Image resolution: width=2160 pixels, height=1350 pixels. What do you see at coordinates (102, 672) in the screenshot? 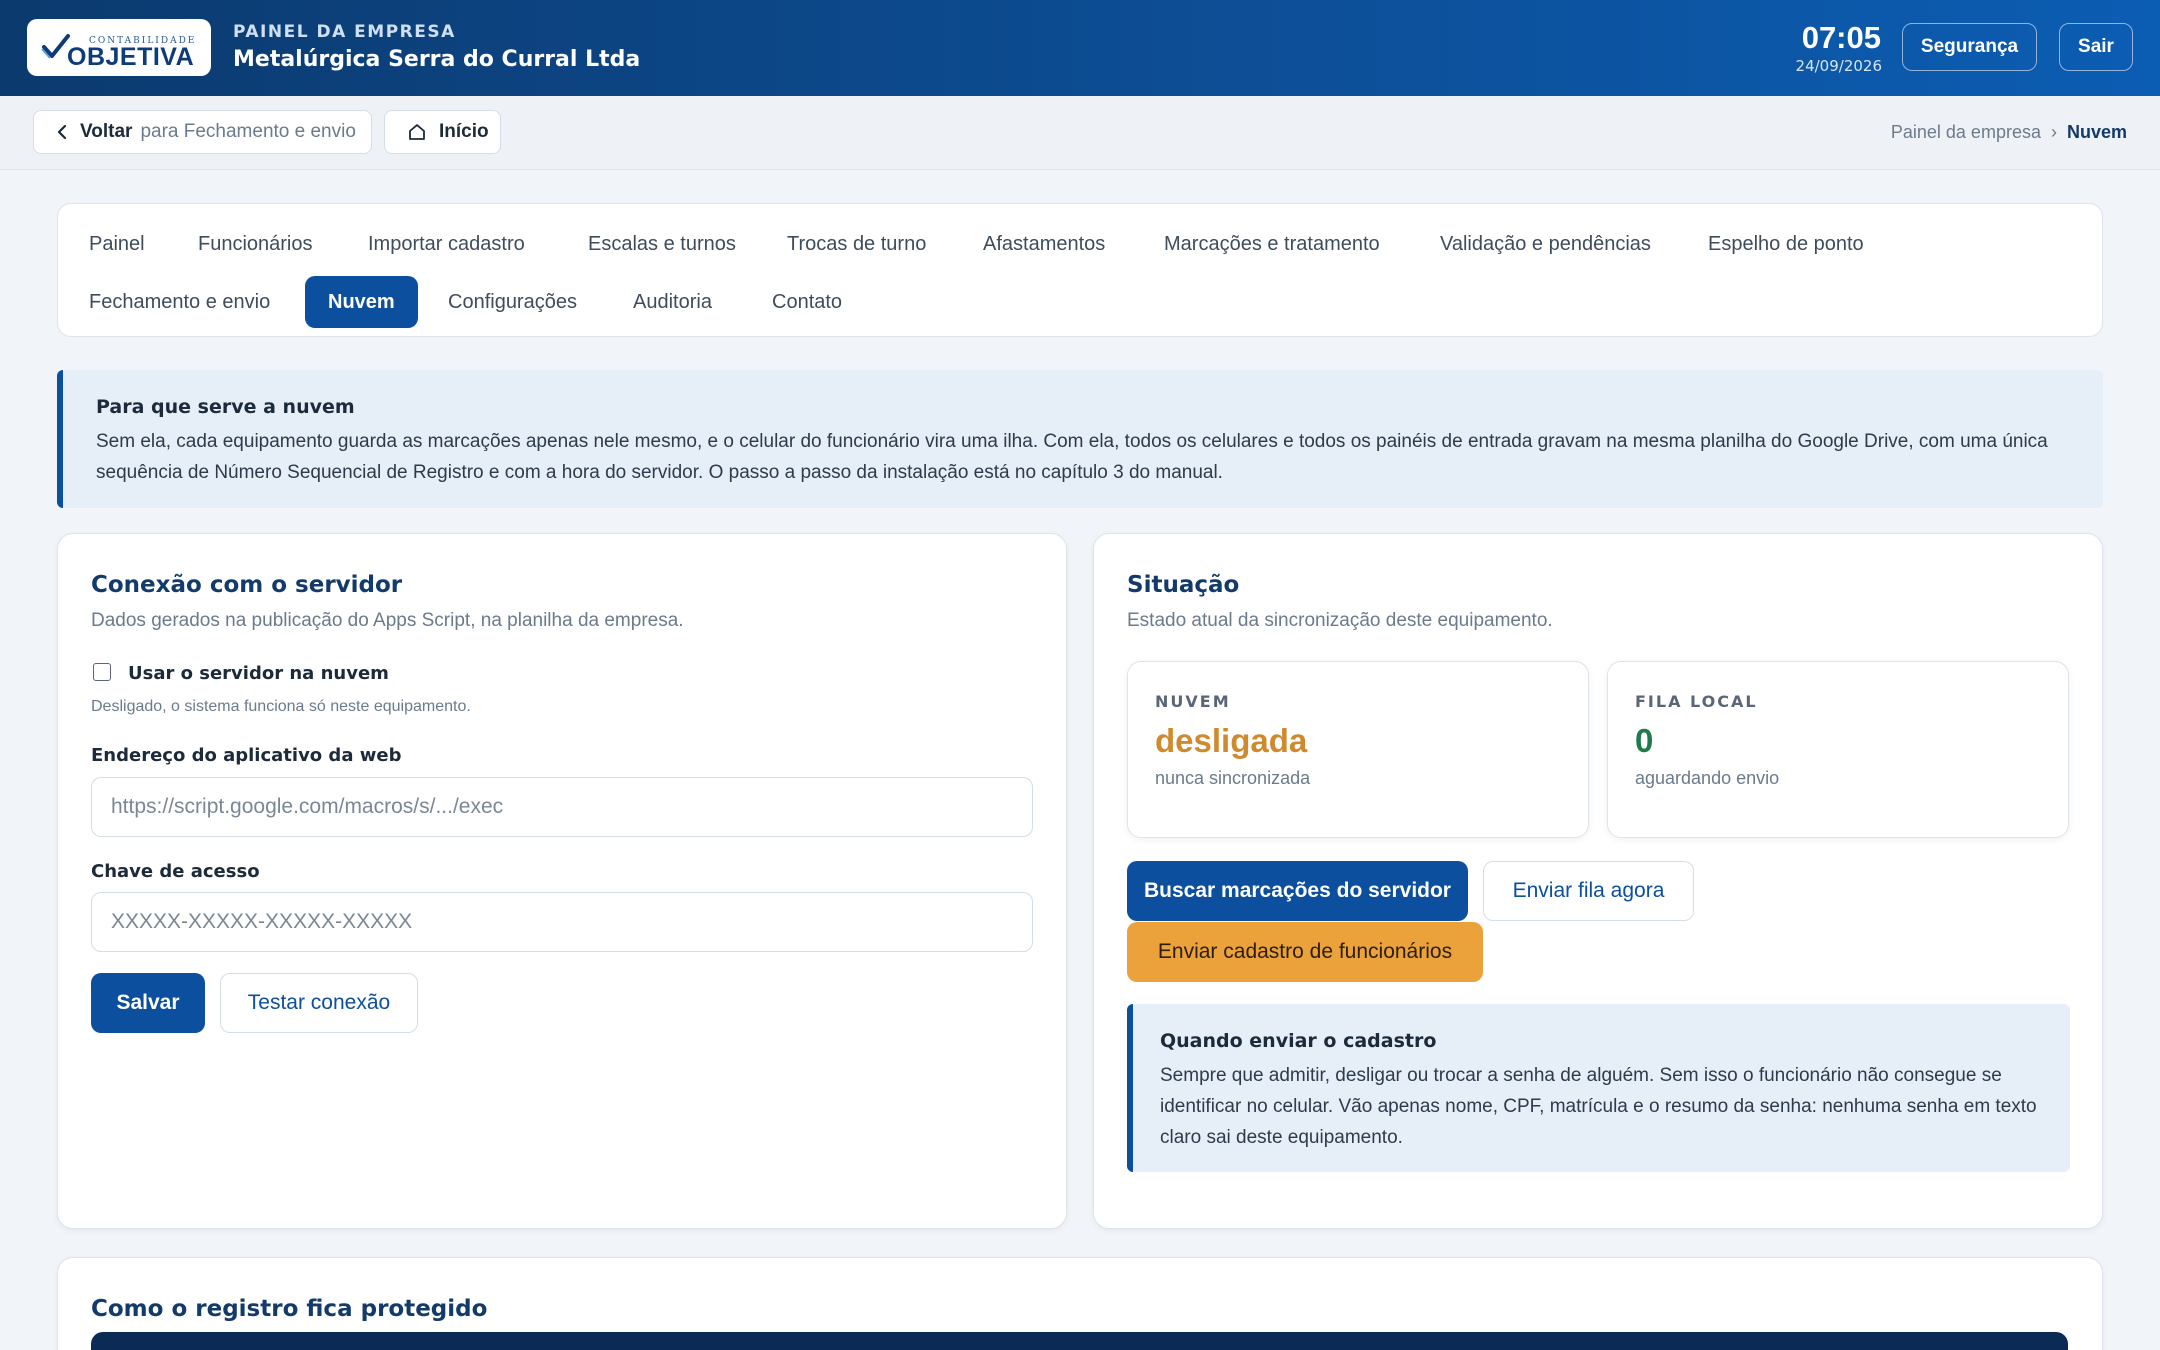
I see `use-cloud-checkbox` at bounding box center [102, 672].